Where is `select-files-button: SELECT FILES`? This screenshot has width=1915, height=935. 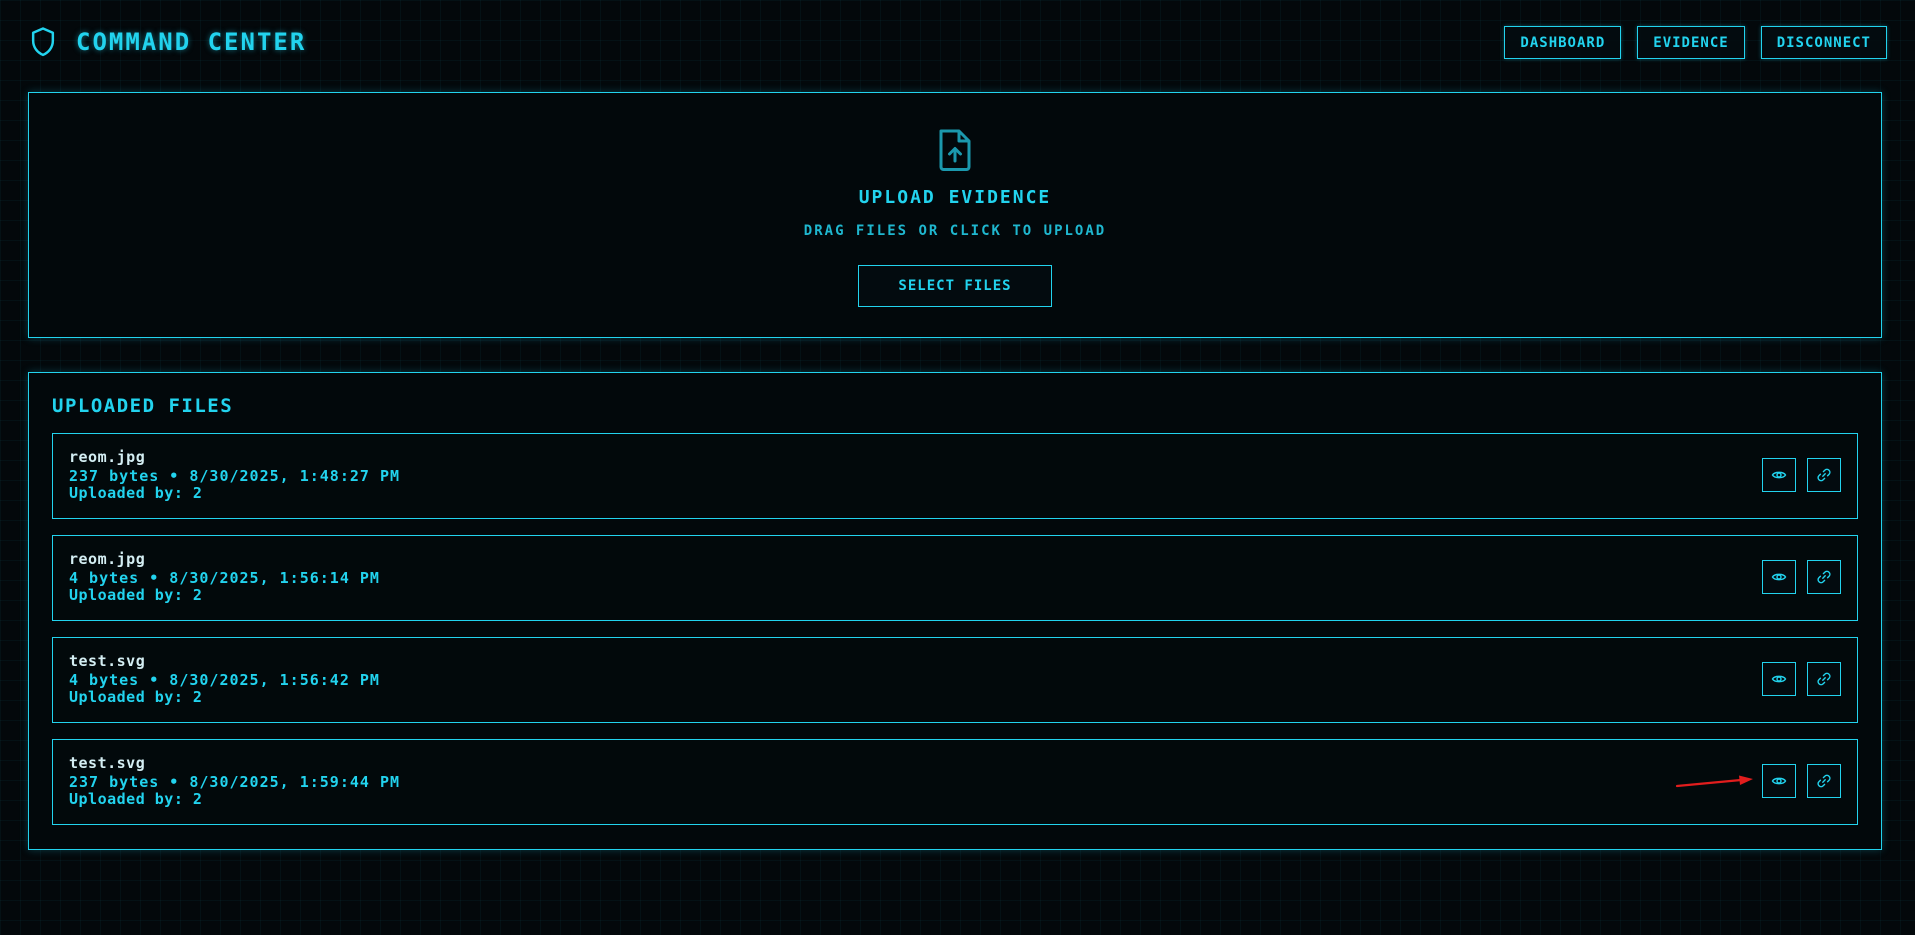 select-files-button: SELECT FILES is located at coordinates (955, 286).